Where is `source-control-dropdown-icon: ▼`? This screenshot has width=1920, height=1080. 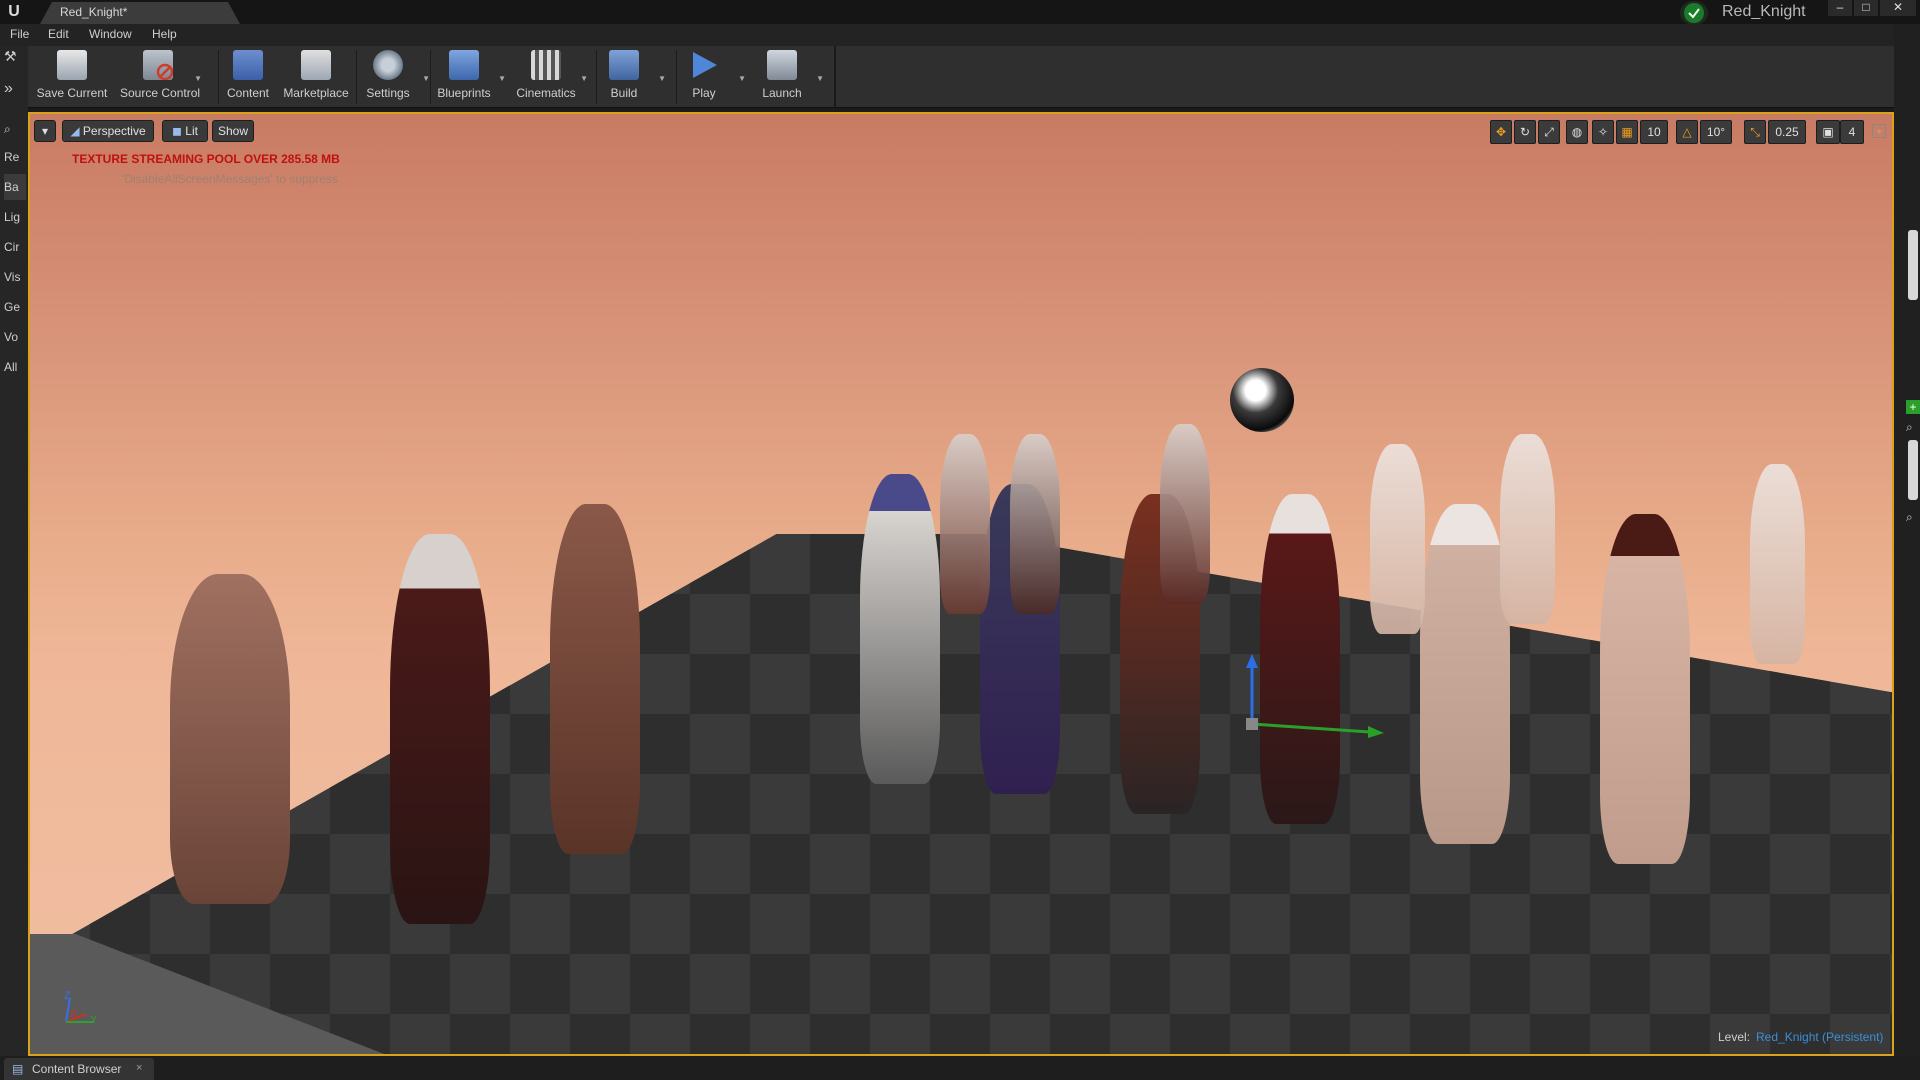
source-control-dropdown-icon: ▼ is located at coordinates (198, 78).